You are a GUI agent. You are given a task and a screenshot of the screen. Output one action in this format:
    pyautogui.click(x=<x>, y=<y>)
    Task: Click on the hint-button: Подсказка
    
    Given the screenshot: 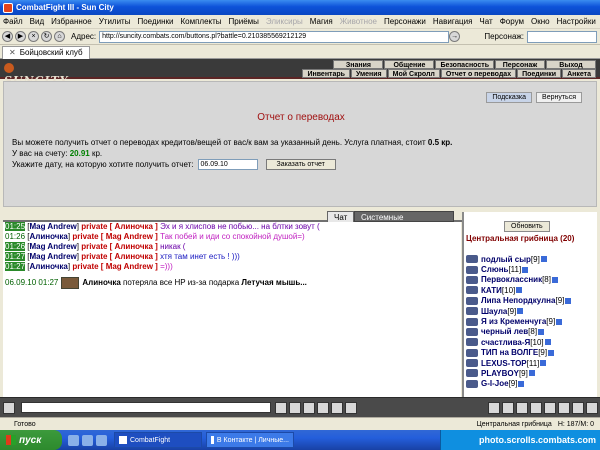 What is the action you would take?
    pyautogui.click(x=509, y=97)
    